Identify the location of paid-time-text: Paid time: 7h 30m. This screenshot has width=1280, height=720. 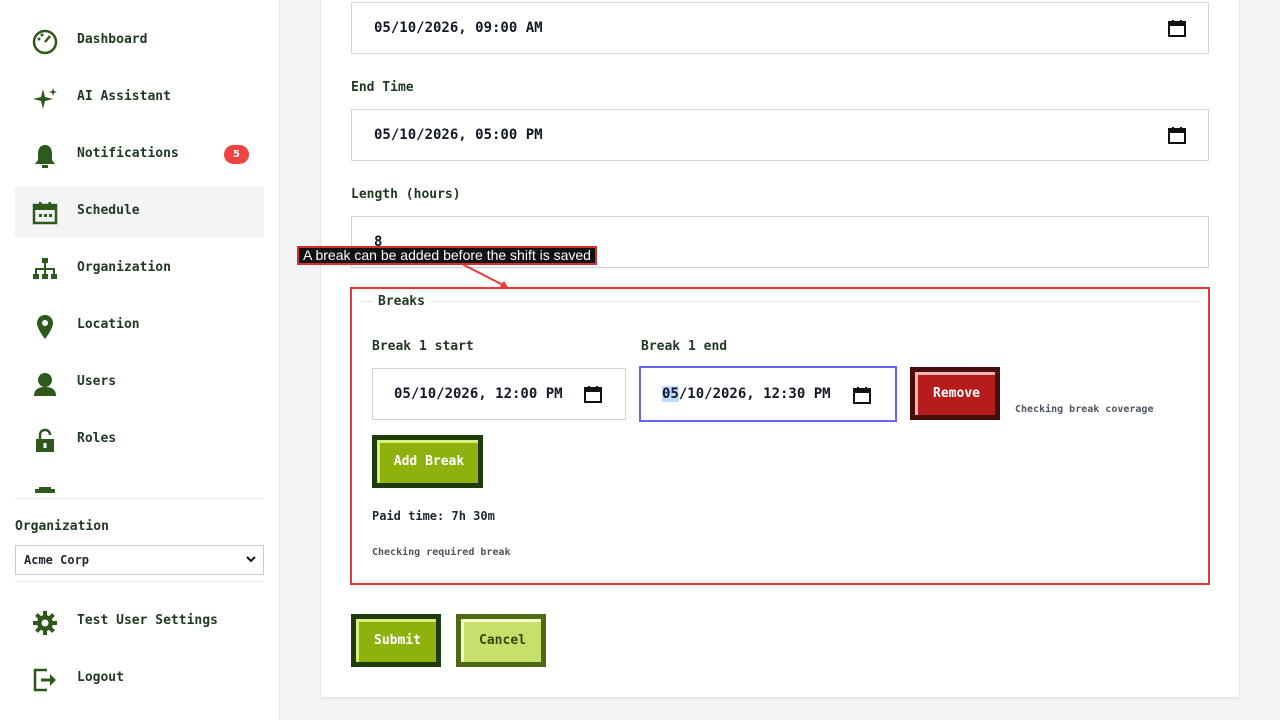
(433, 516).